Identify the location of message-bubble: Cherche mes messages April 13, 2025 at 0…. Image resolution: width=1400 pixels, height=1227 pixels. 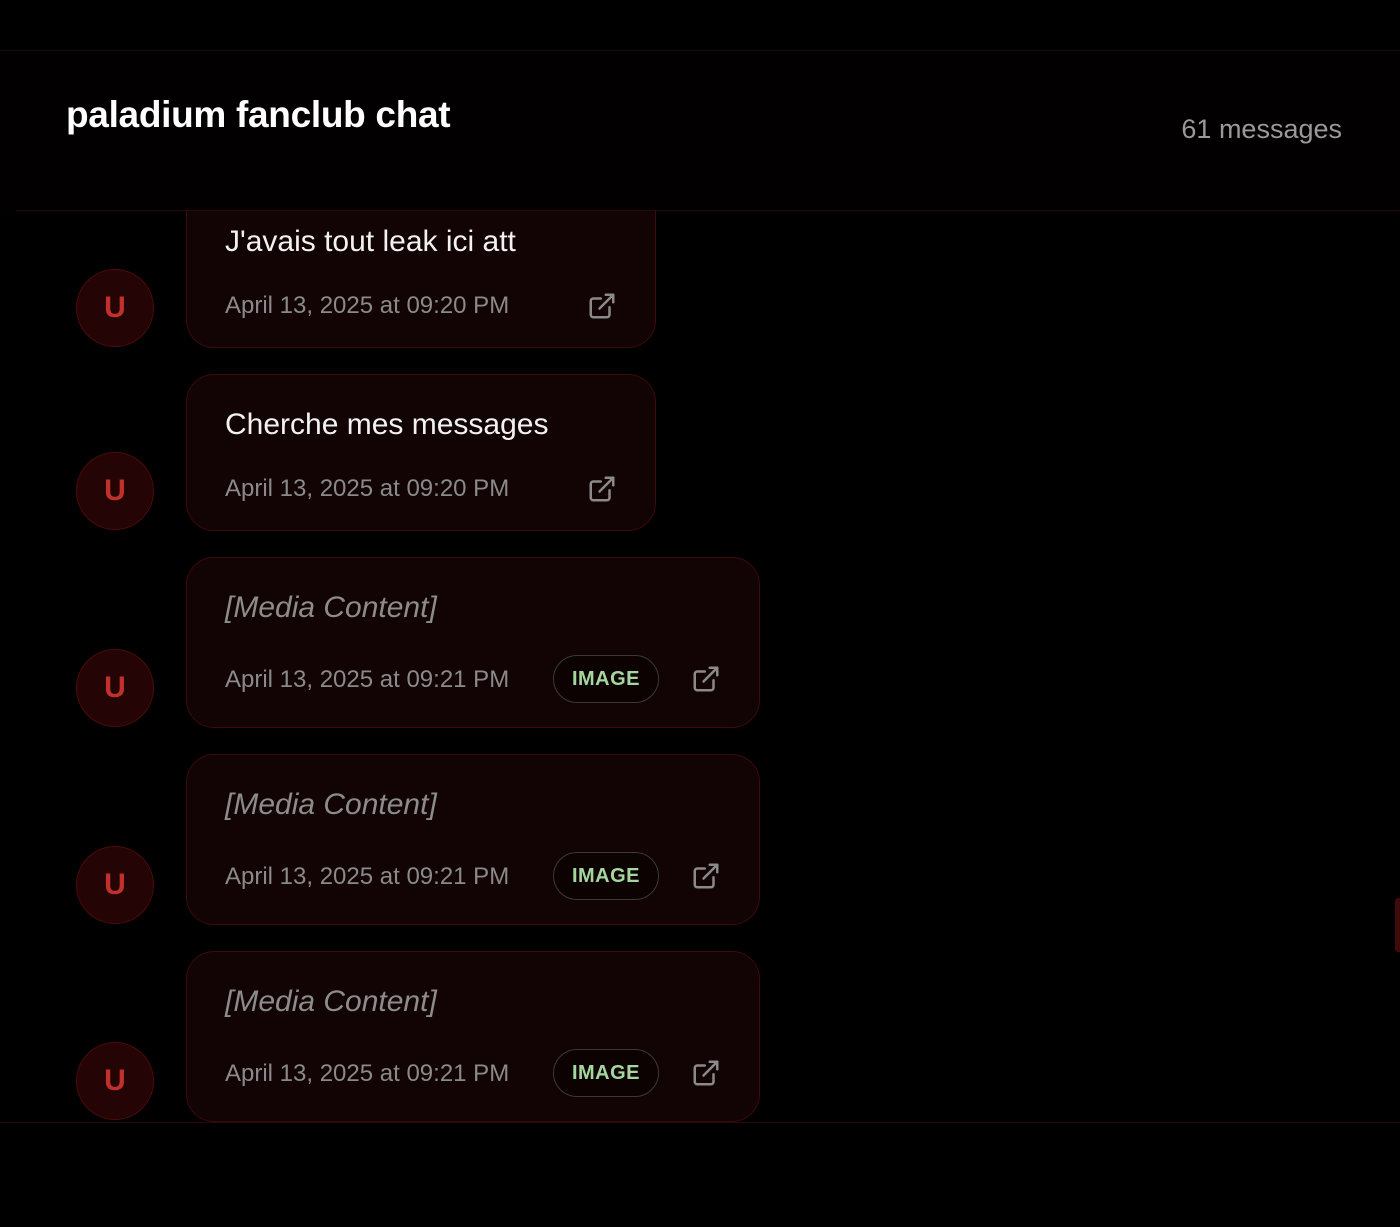
(421, 452).